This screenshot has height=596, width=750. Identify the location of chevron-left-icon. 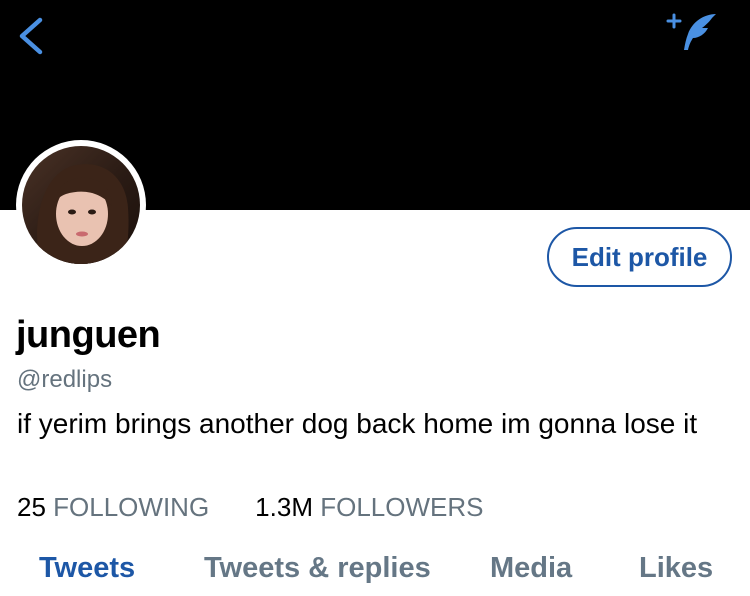
(31, 36).